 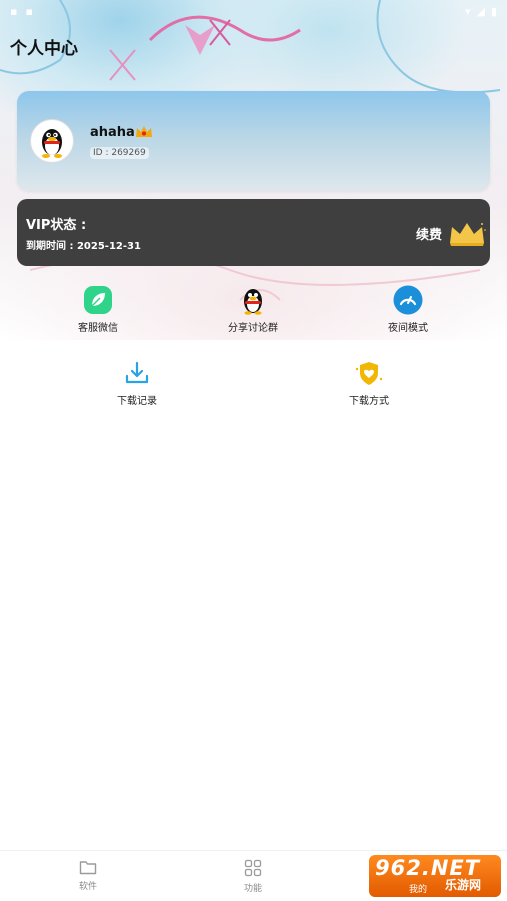 What do you see at coordinates (467, 11) in the screenshot?
I see `wifi-icon: ▾` at bounding box center [467, 11].